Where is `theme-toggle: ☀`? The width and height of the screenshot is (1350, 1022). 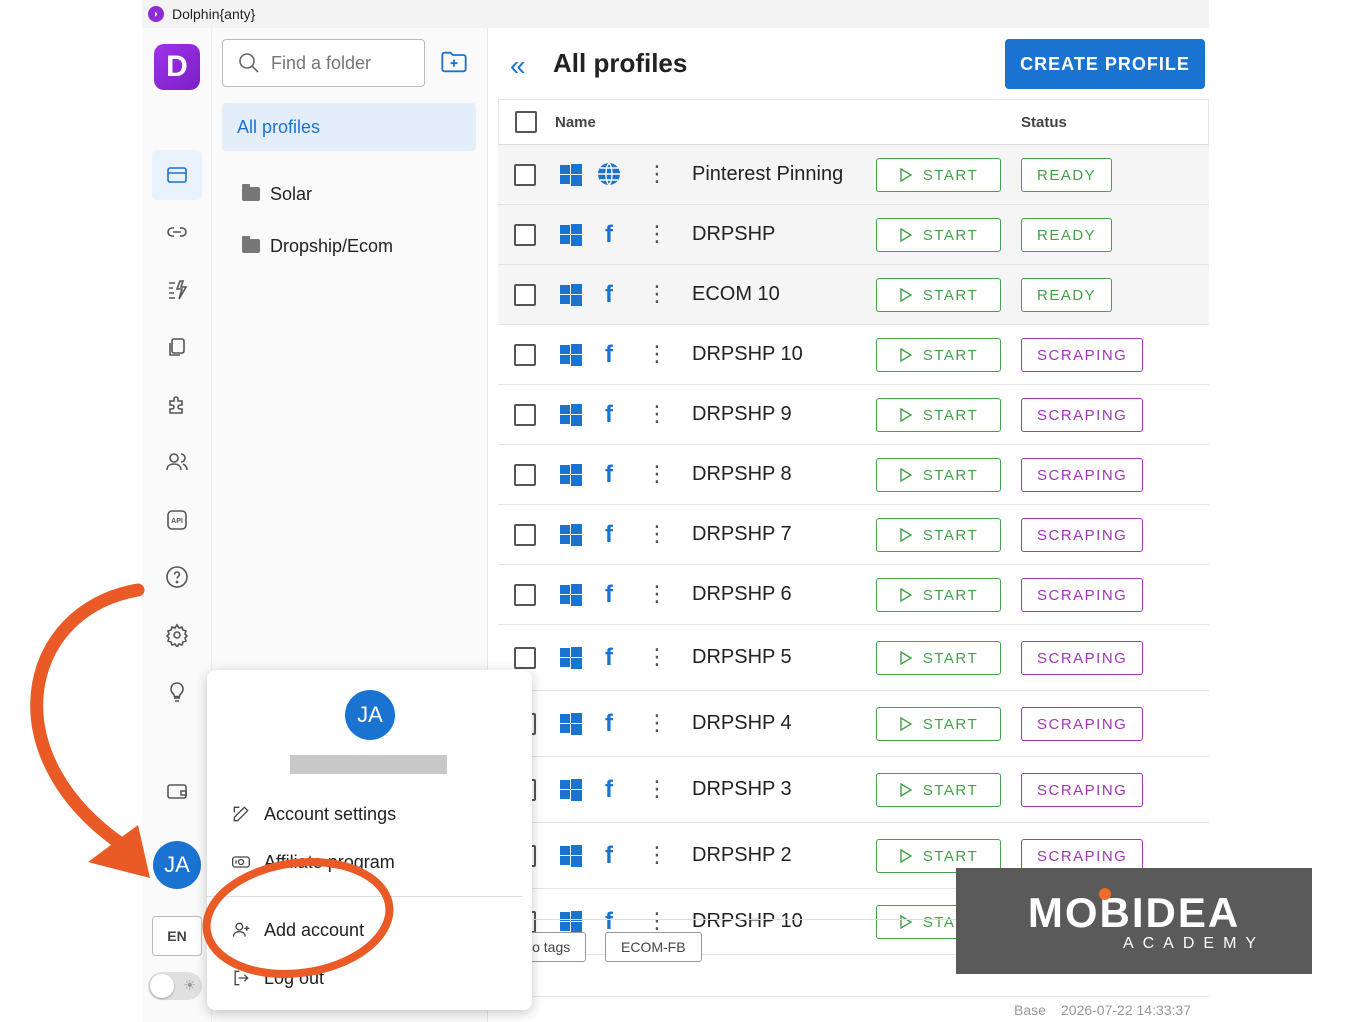 theme-toggle: ☀ is located at coordinates (175, 986).